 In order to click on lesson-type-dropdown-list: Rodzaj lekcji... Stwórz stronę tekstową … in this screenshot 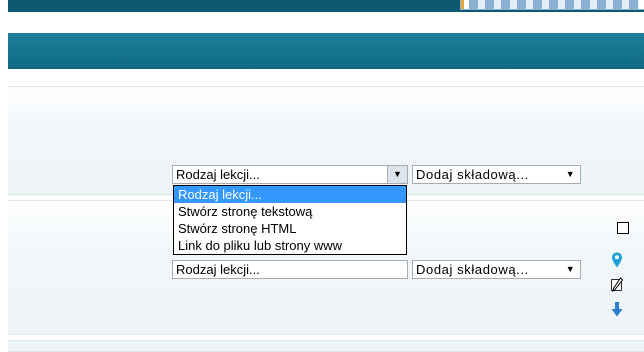, I will do `click(290, 220)`.